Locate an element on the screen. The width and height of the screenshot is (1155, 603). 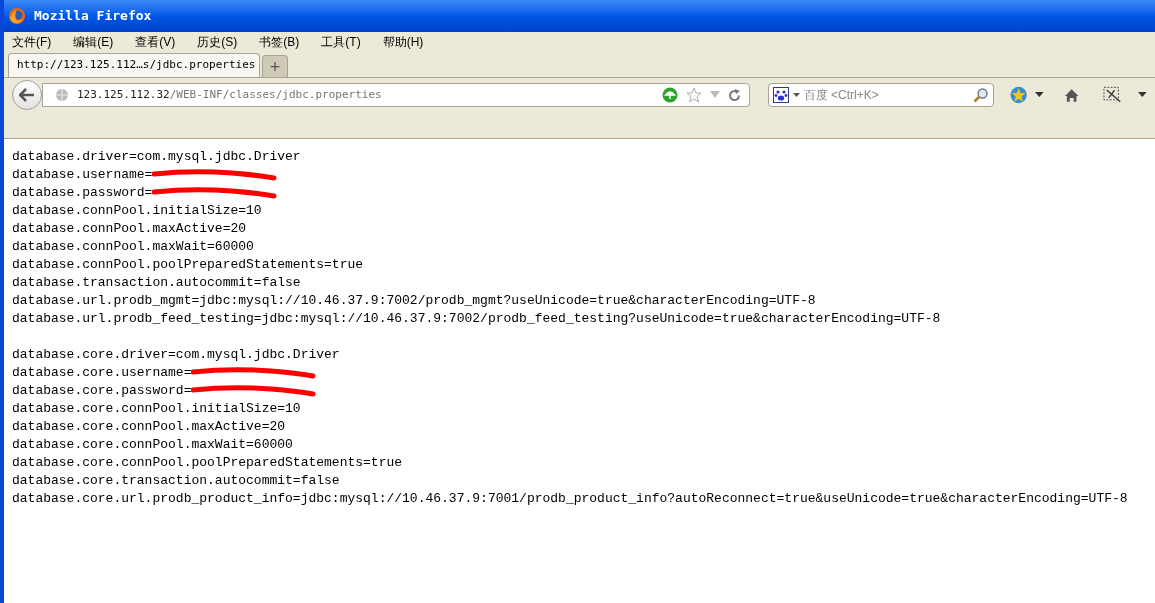
browser-tab: http://123.125.112…s/jdbc.properties is located at coordinates (134, 65).